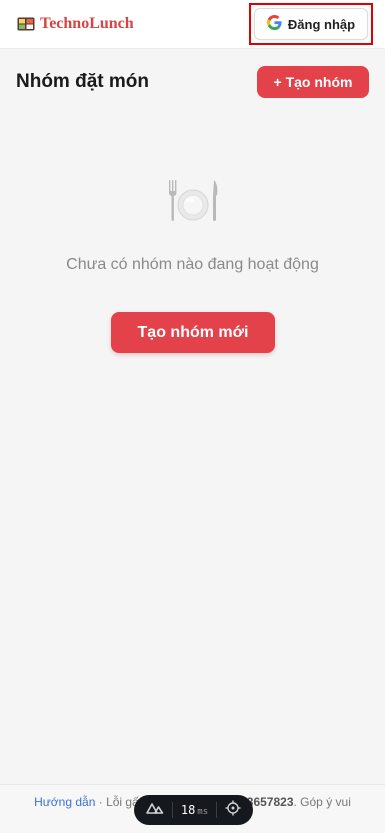  I want to click on create-group-button: + Tạo nhóm, so click(313, 82).